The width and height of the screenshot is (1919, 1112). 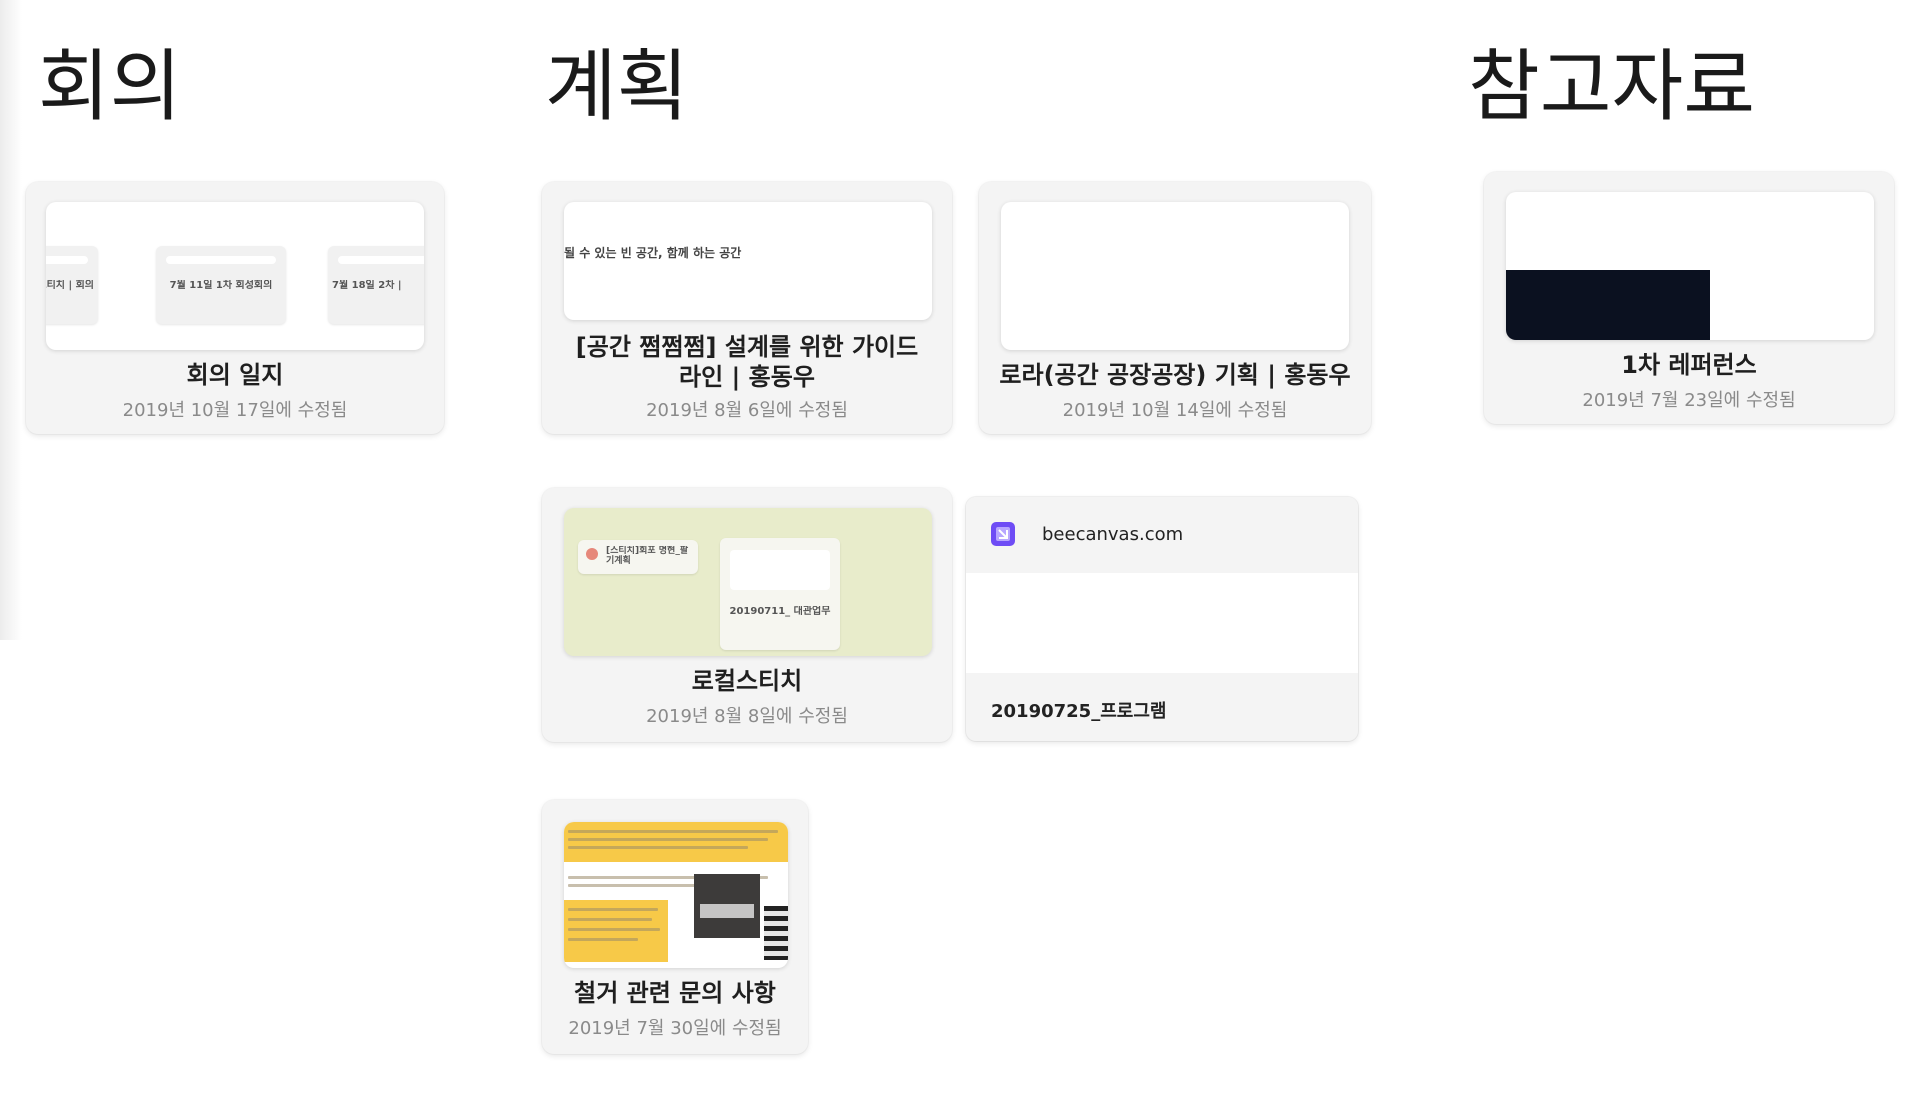 What do you see at coordinates (592, 554) in the screenshot?
I see `record-icon` at bounding box center [592, 554].